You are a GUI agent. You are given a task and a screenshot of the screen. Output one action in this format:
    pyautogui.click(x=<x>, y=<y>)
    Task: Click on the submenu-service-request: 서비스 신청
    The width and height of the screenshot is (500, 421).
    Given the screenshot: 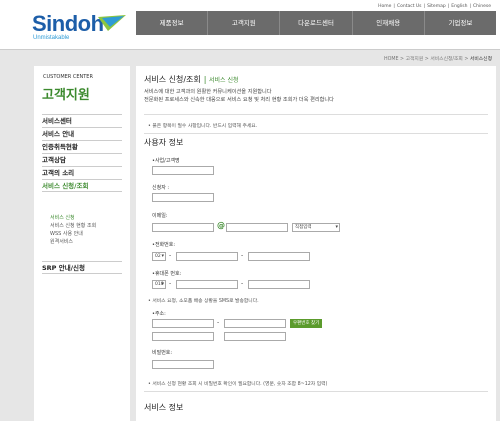 What is the action you would take?
    pyautogui.click(x=73, y=218)
    